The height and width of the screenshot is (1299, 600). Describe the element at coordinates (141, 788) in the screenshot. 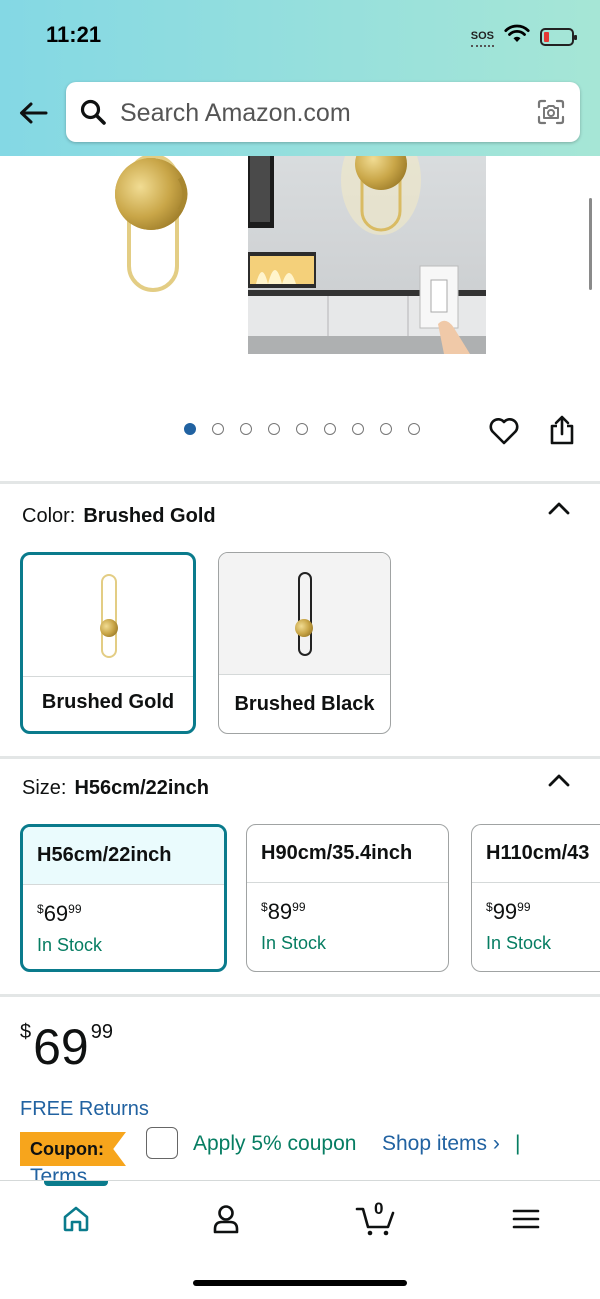

I see `size-selected-value: H56cm/22inch` at that location.